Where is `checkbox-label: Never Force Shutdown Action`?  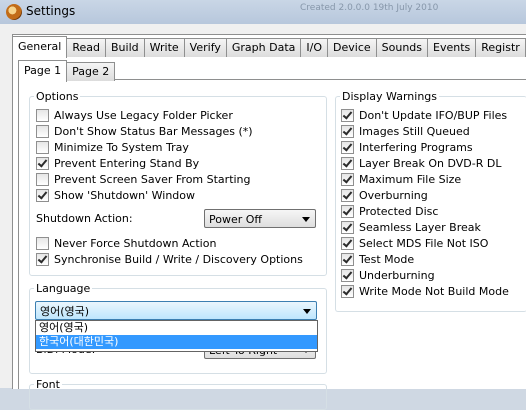 checkbox-label: Never Force Shutdown Action is located at coordinates (135, 243).